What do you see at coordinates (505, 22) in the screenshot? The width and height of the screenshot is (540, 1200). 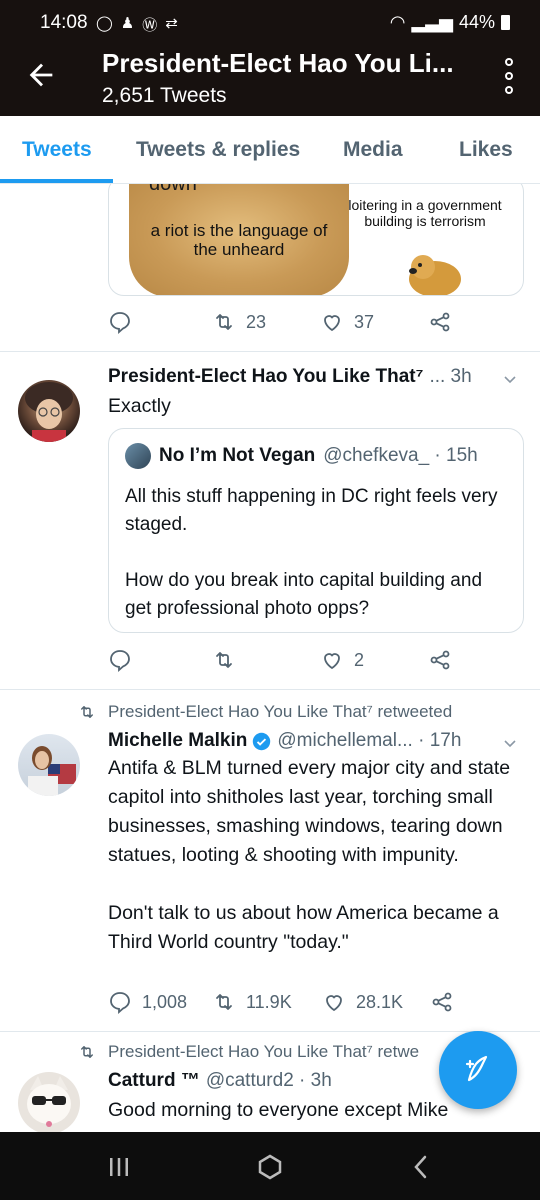 I see `battery-icon` at bounding box center [505, 22].